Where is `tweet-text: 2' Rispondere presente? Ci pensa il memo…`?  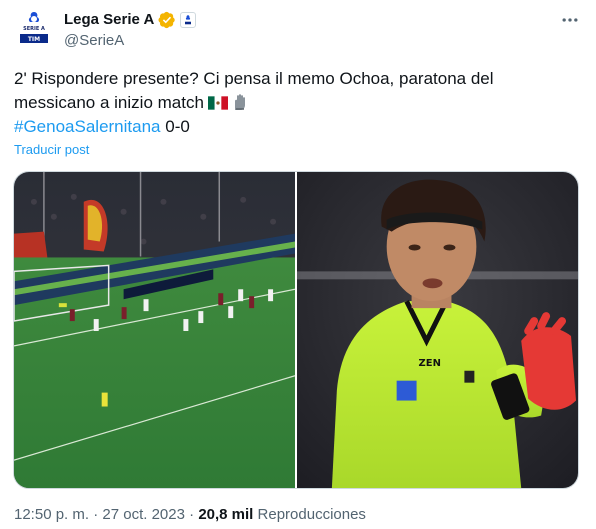
tweet-text: 2' Rispondere presente? Ci pensa il memo… is located at coordinates (299, 103).